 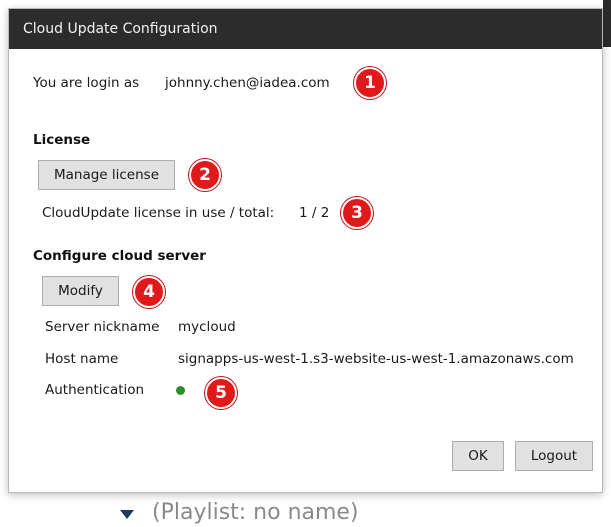 What do you see at coordinates (82, 359) in the screenshot?
I see `host-name-label: Host name` at bounding box center [82, 359].